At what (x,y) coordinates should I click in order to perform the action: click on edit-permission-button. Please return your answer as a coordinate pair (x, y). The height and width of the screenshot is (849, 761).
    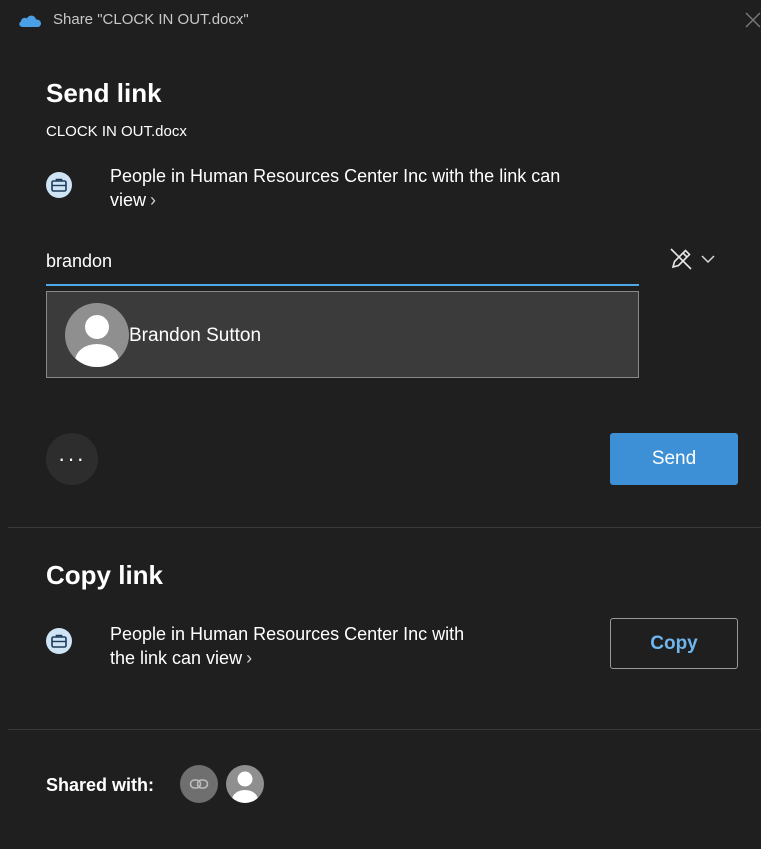
    Looking at the image, I should click on (698, 259).